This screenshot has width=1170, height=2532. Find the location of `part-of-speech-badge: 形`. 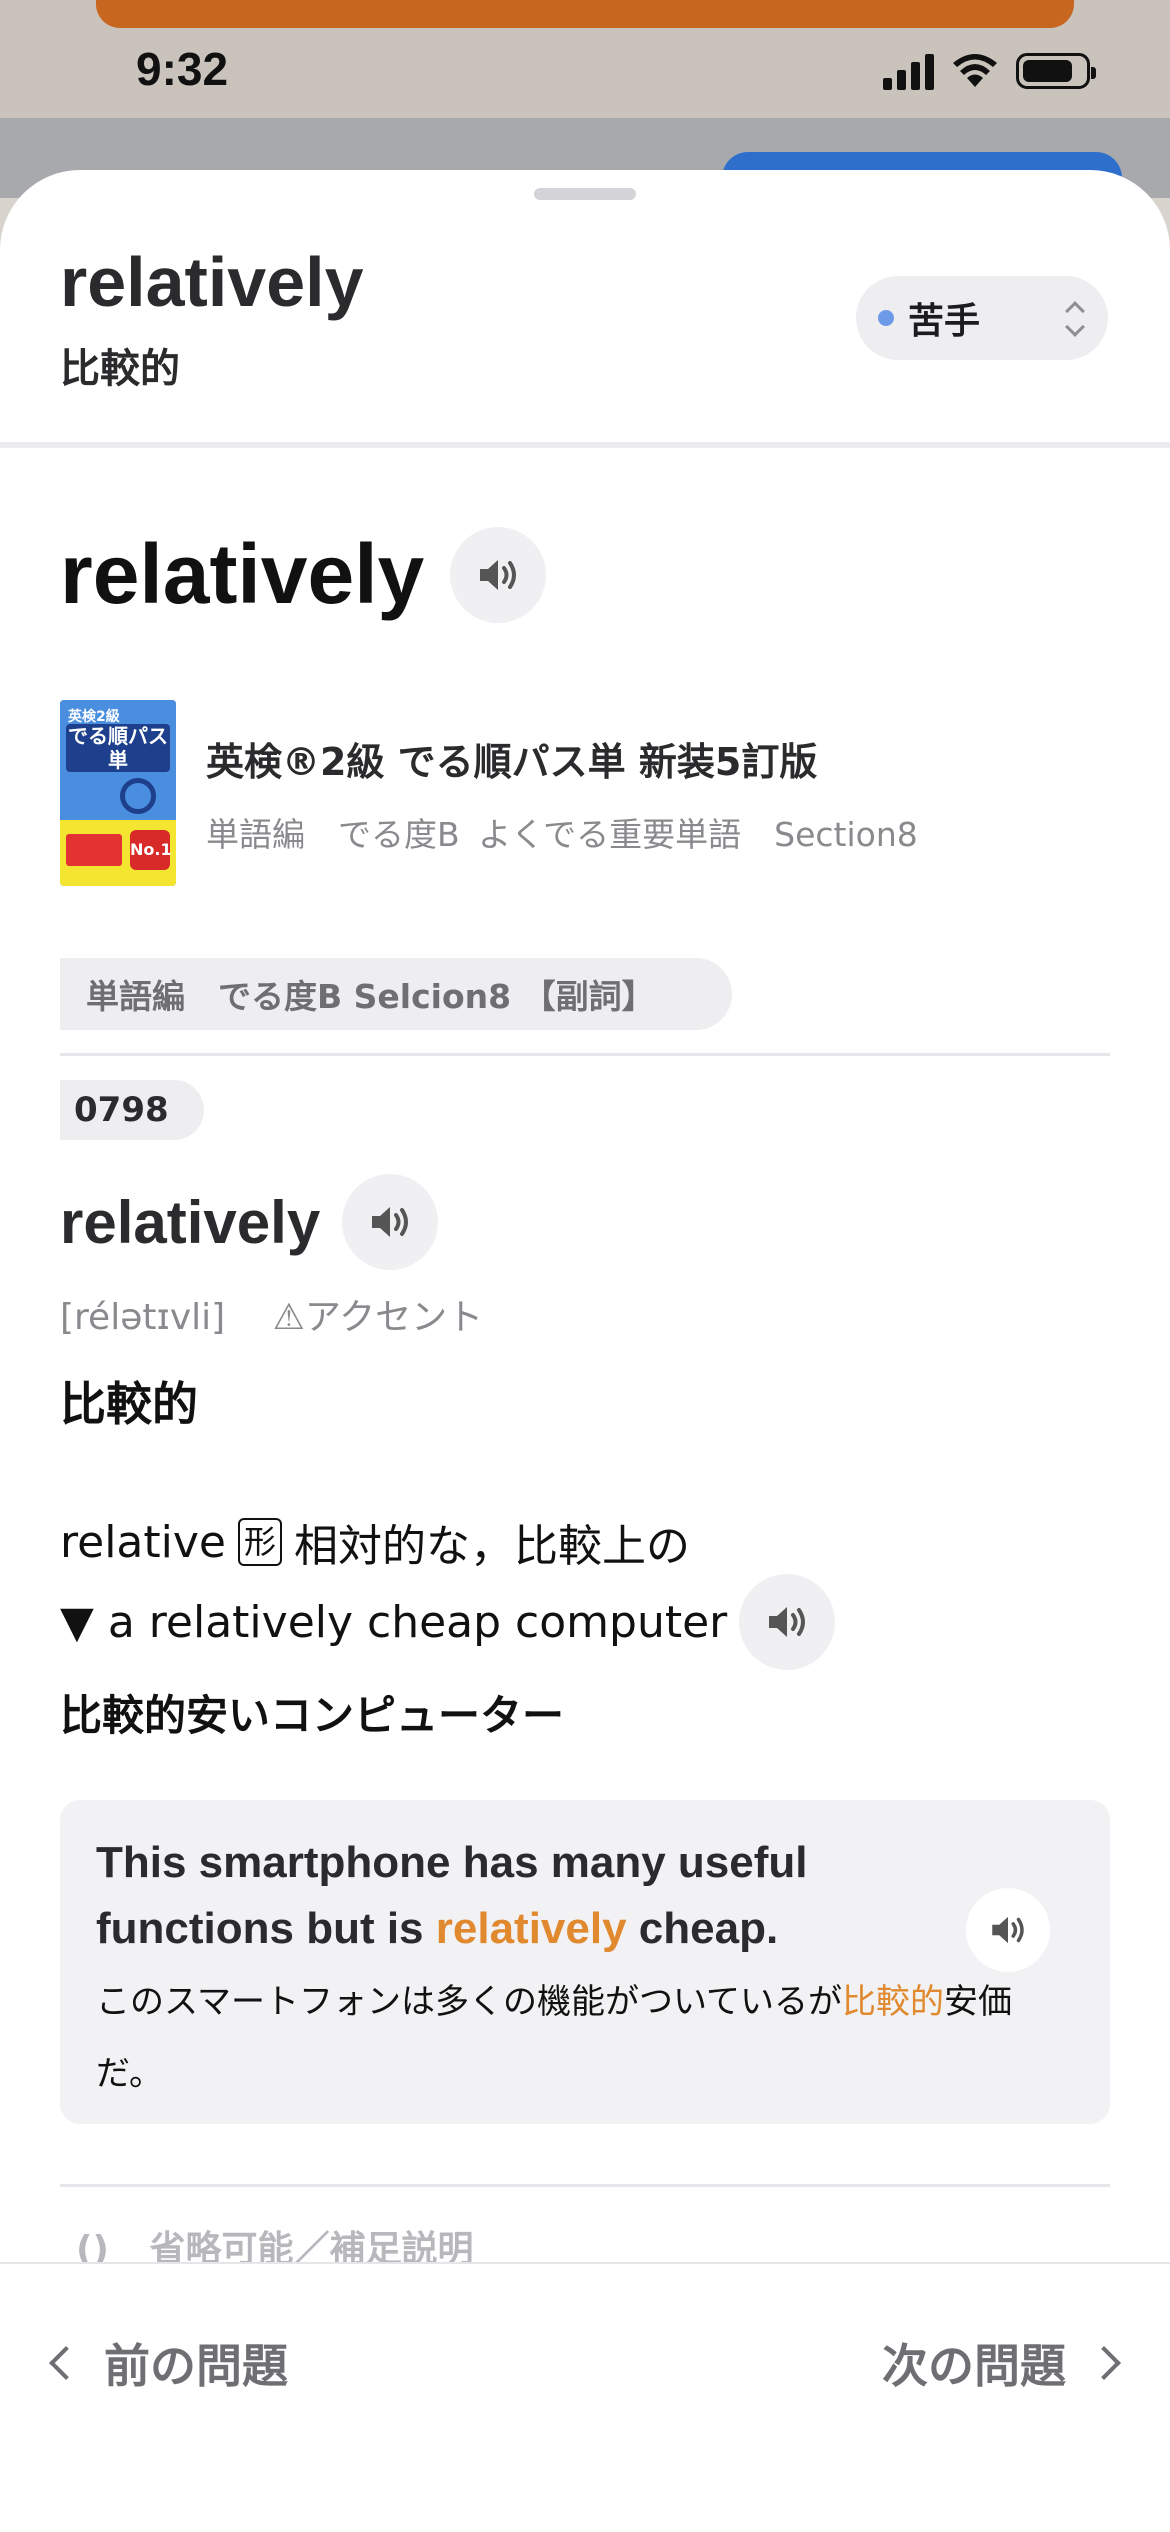

part-of-speech-badge: 形 is located at coordinates (259, 1542).